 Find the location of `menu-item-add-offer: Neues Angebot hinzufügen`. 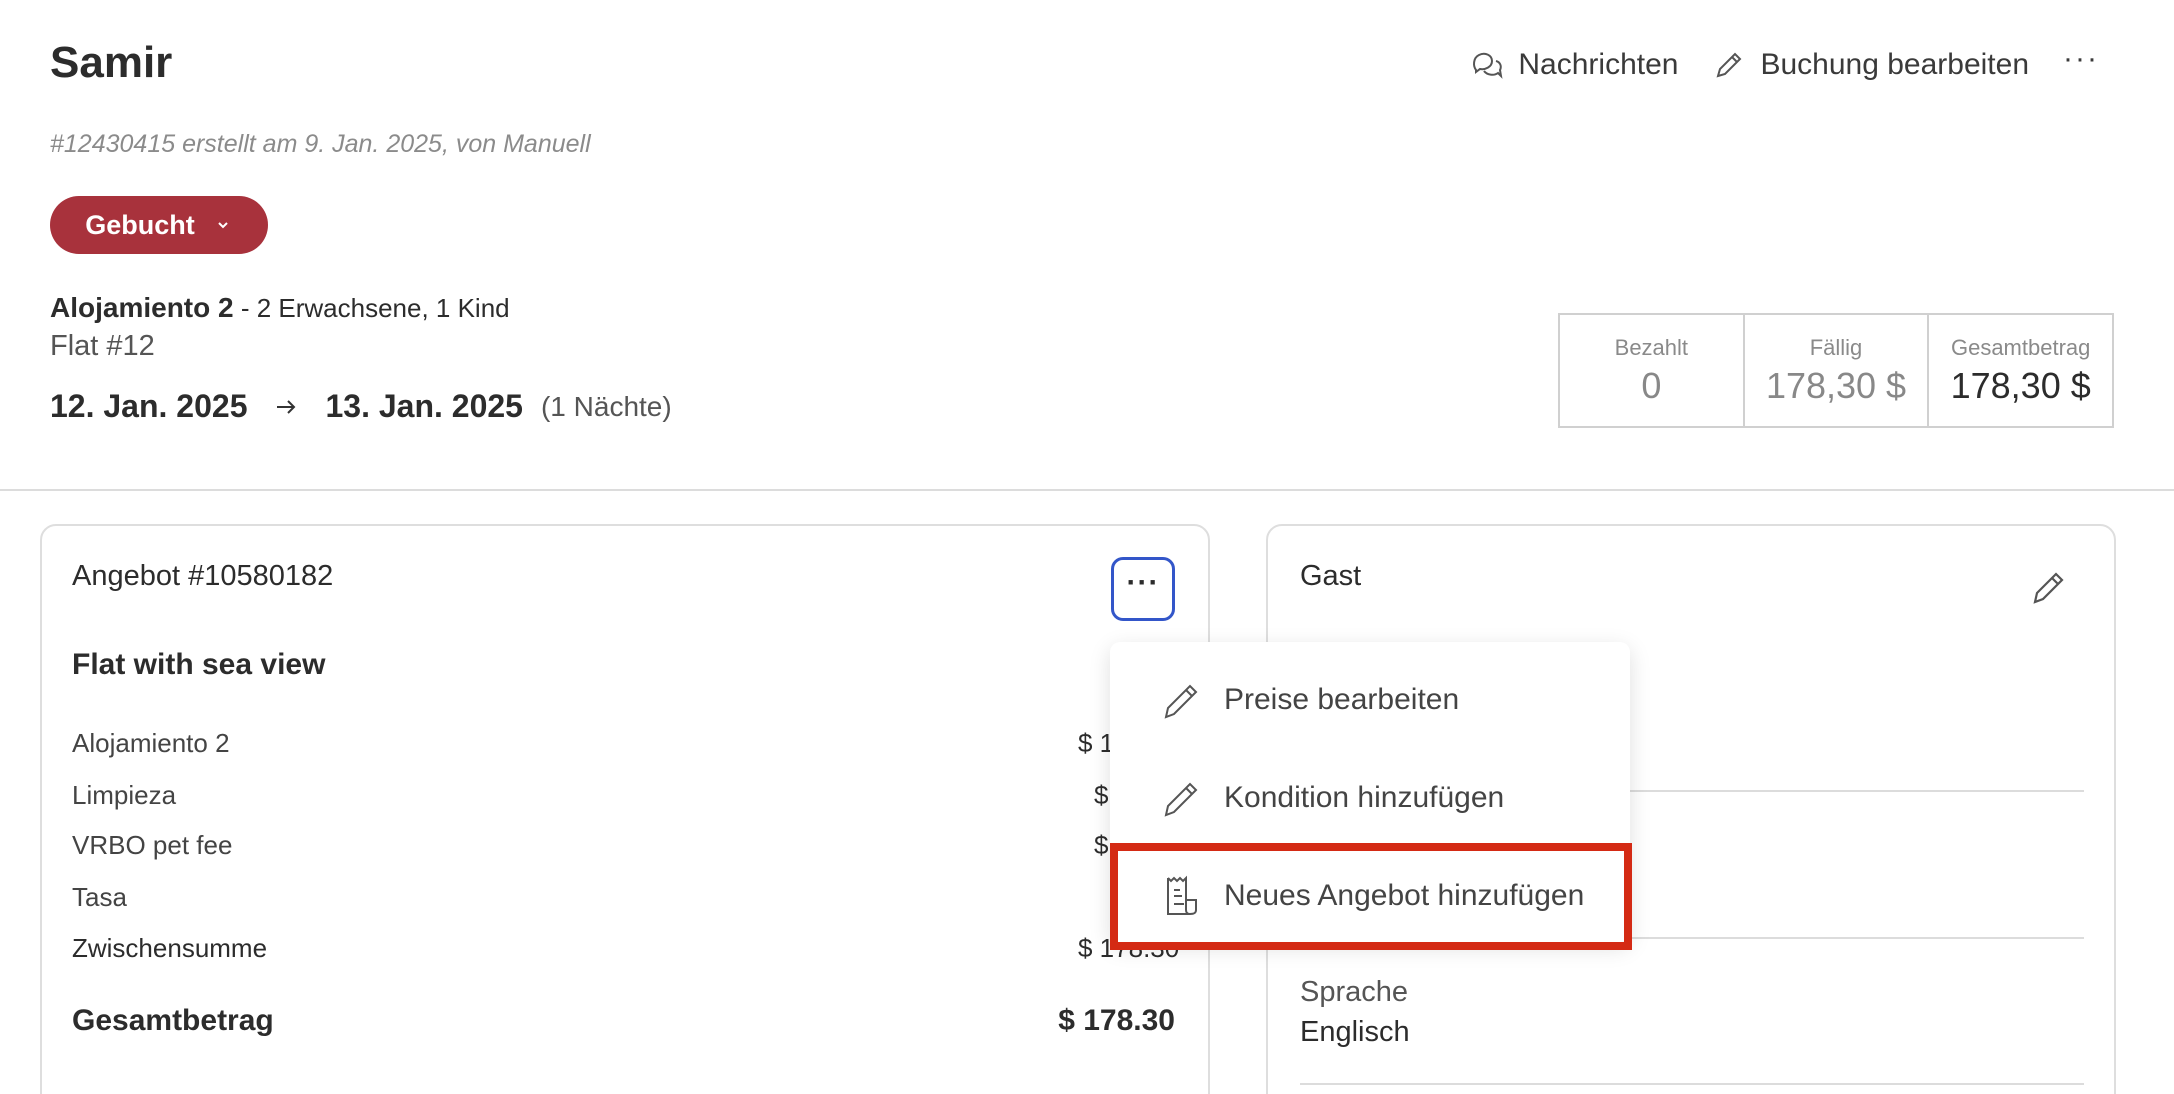

menu-item-add-offer: Neues Angebot hinzufügen is located at coordinates (1370, 896).